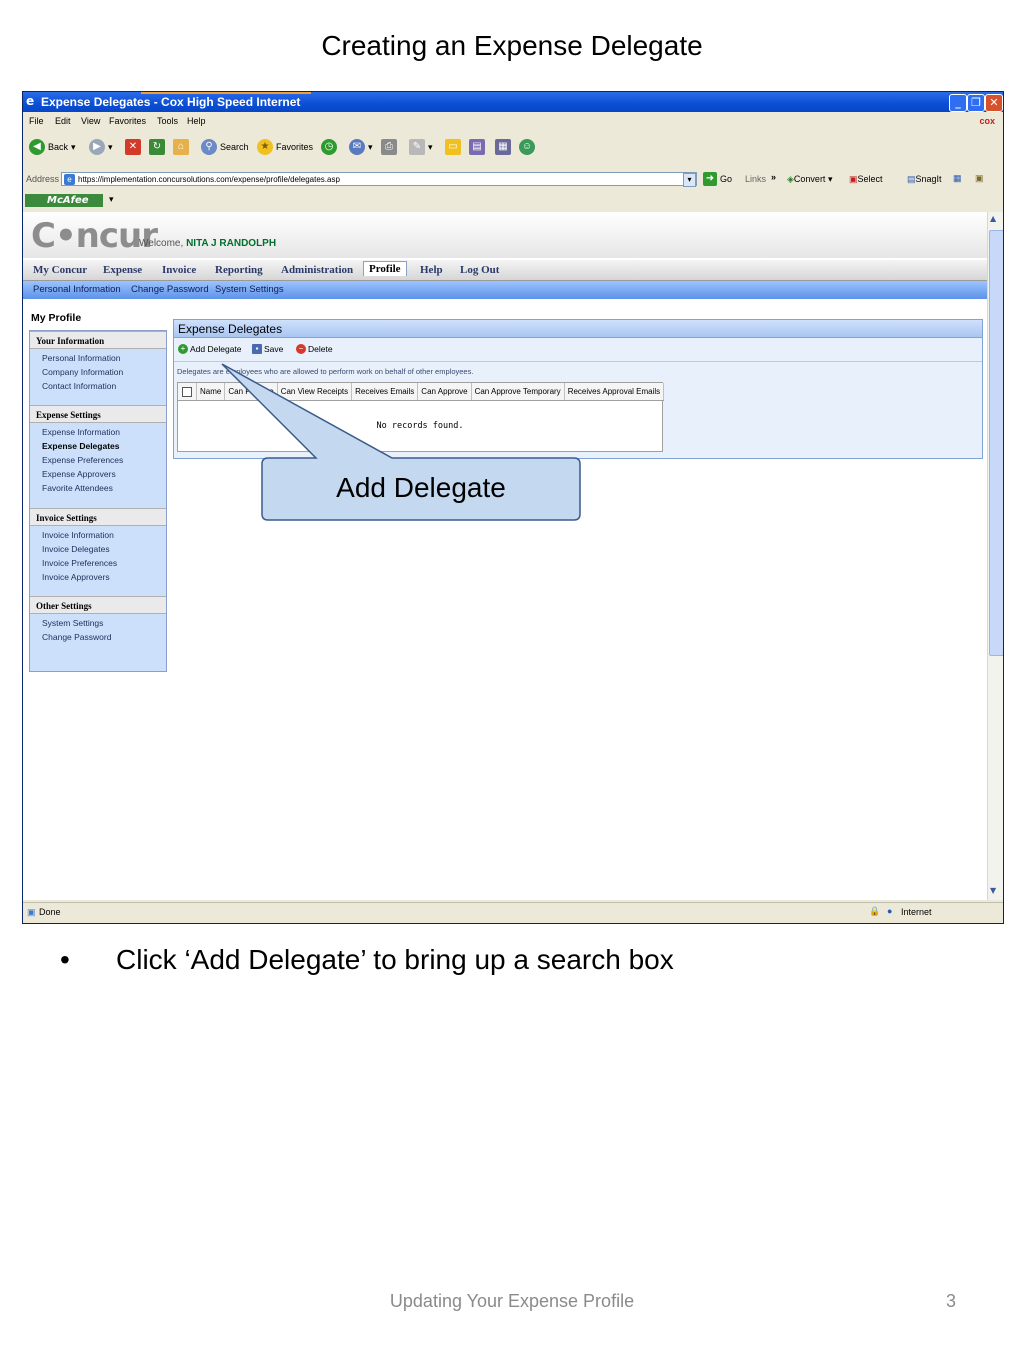 The height and width of the screenshot is (1365, 1024). What do you see at coordinates (512, 1301) in the screenshot?
I see `slide-footer: Updating Your Expense Profile` at bounding box center [512, 1301].